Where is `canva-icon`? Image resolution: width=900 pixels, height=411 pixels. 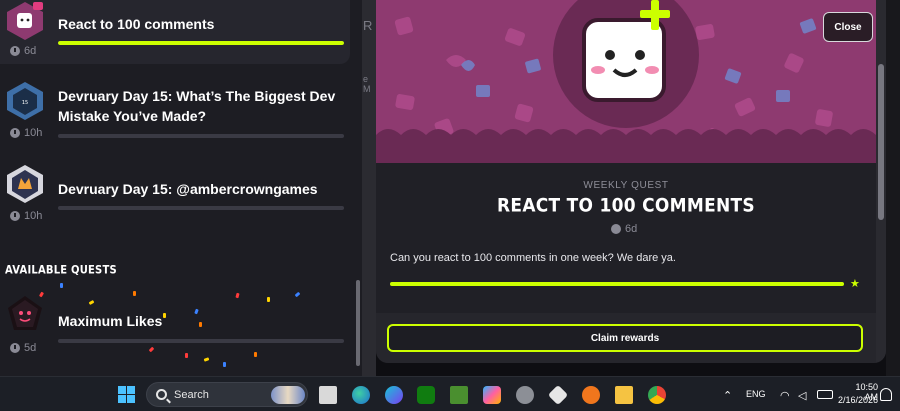 canva-icon is located at coordinates (394, 395).